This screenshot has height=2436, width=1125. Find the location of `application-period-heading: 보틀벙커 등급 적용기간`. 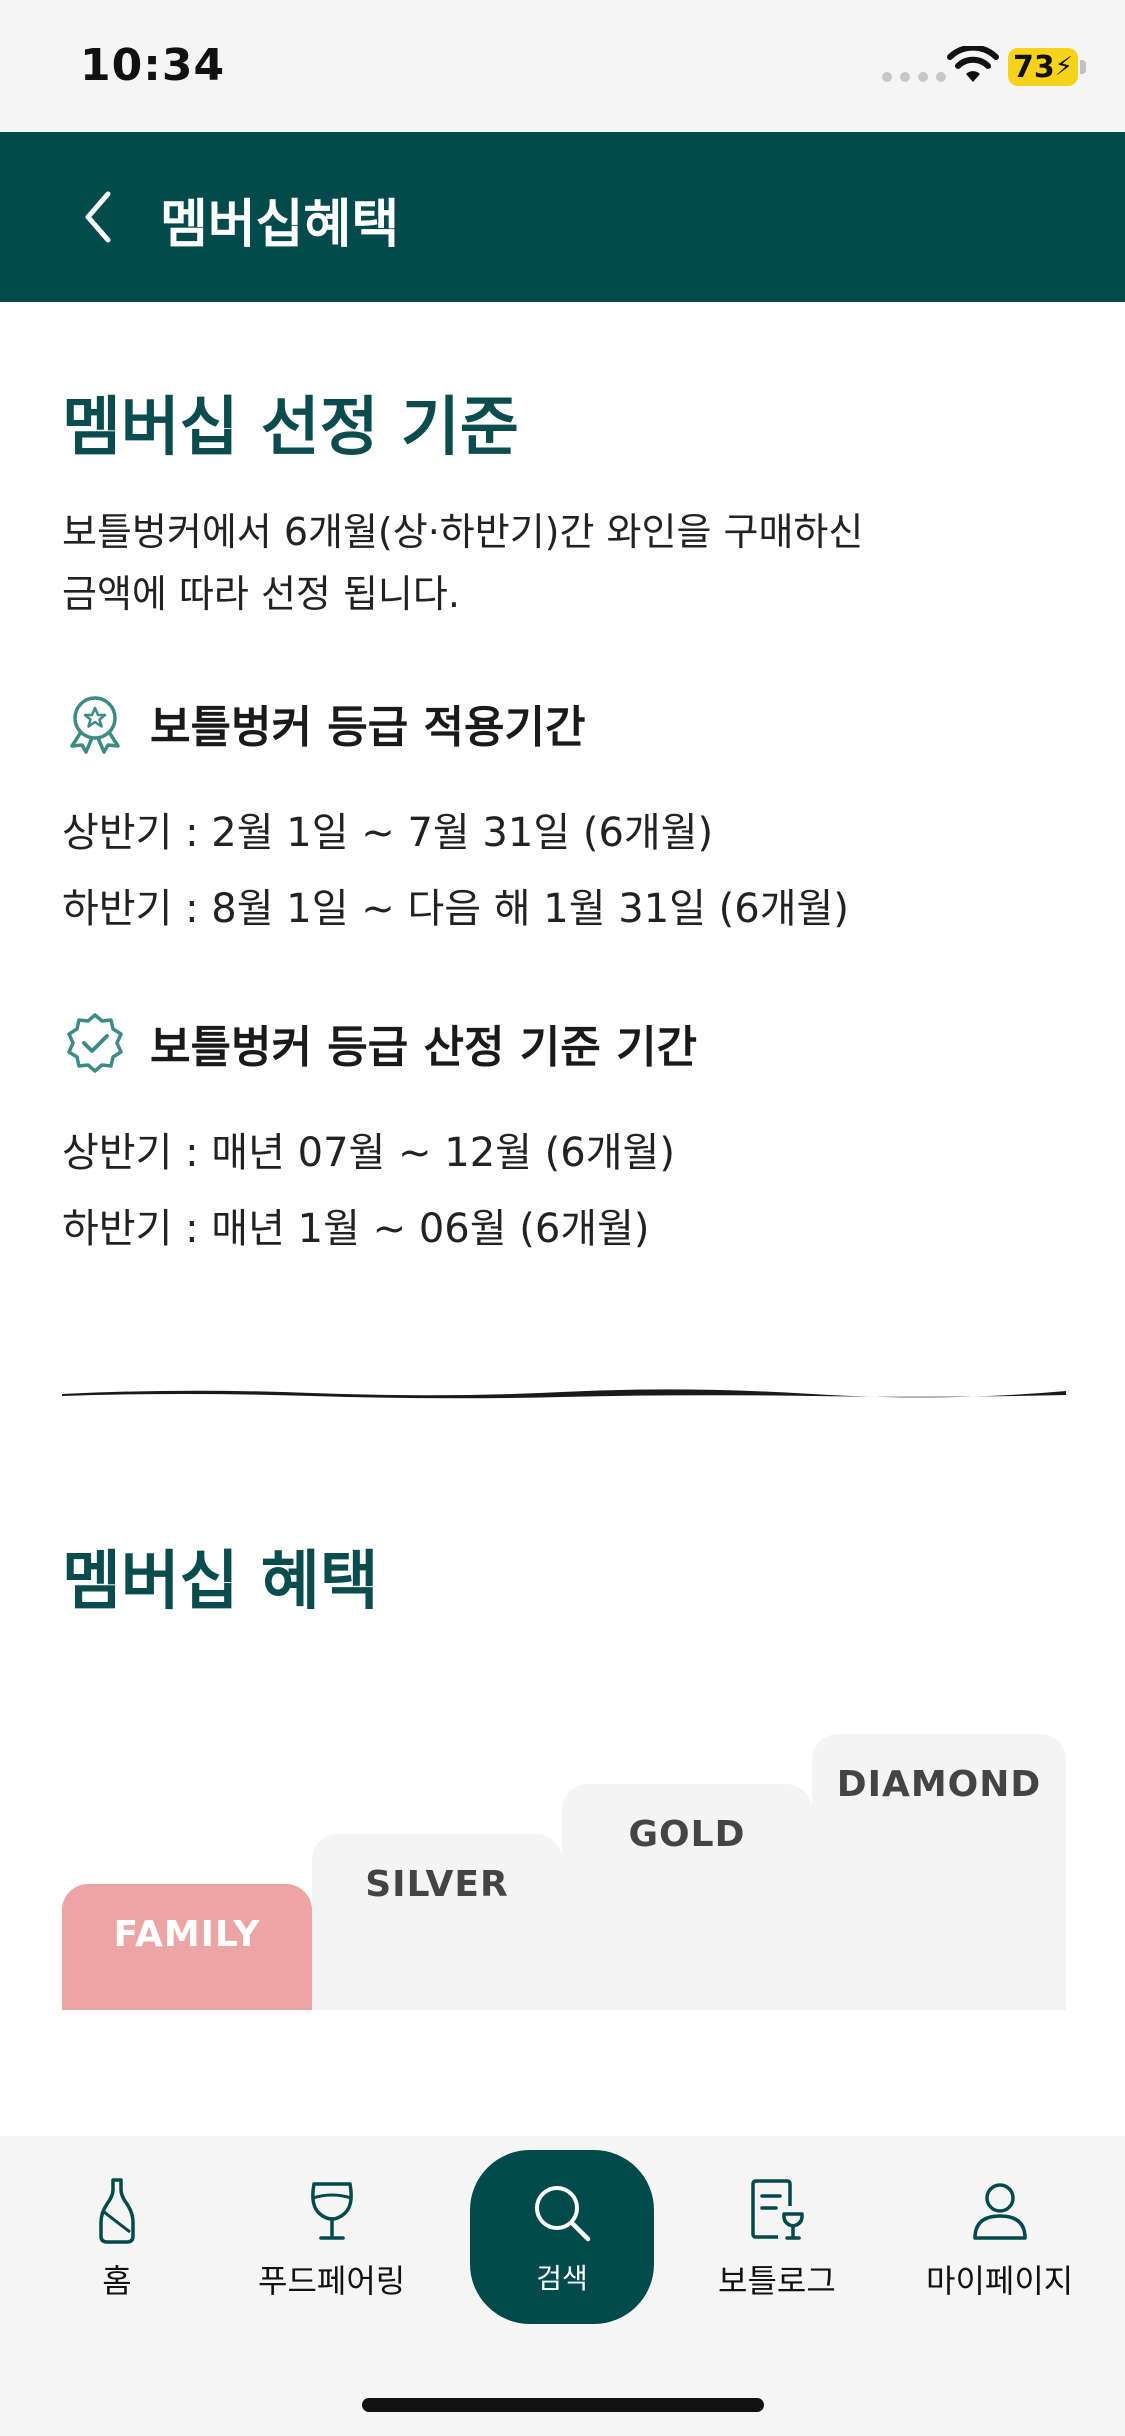

application-period-heading: 보틀벙커 등급 적용기간 is located at coordinates (323, 723).